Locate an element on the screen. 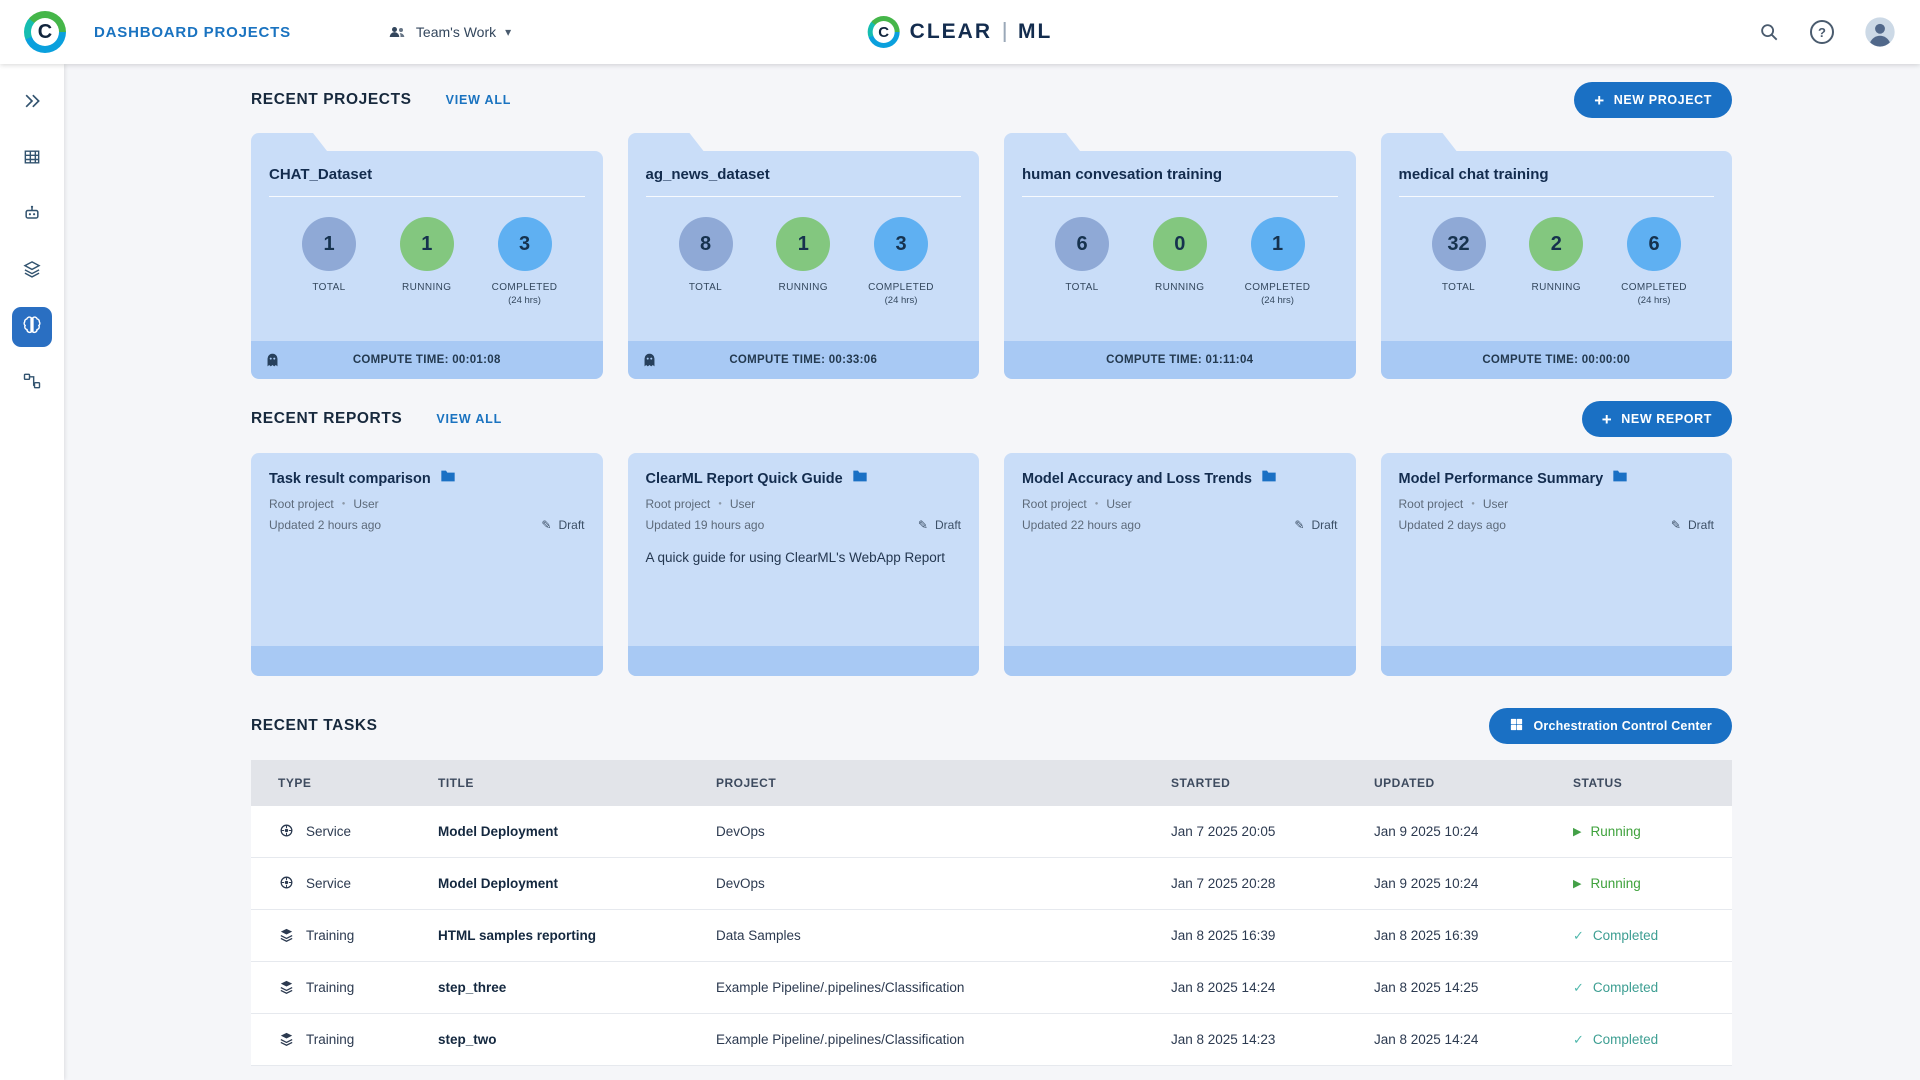 The image size is (1920, 1080). stat-completed: 1 COMPLETED (24 hrs) is located at coordinates (1278, 261).